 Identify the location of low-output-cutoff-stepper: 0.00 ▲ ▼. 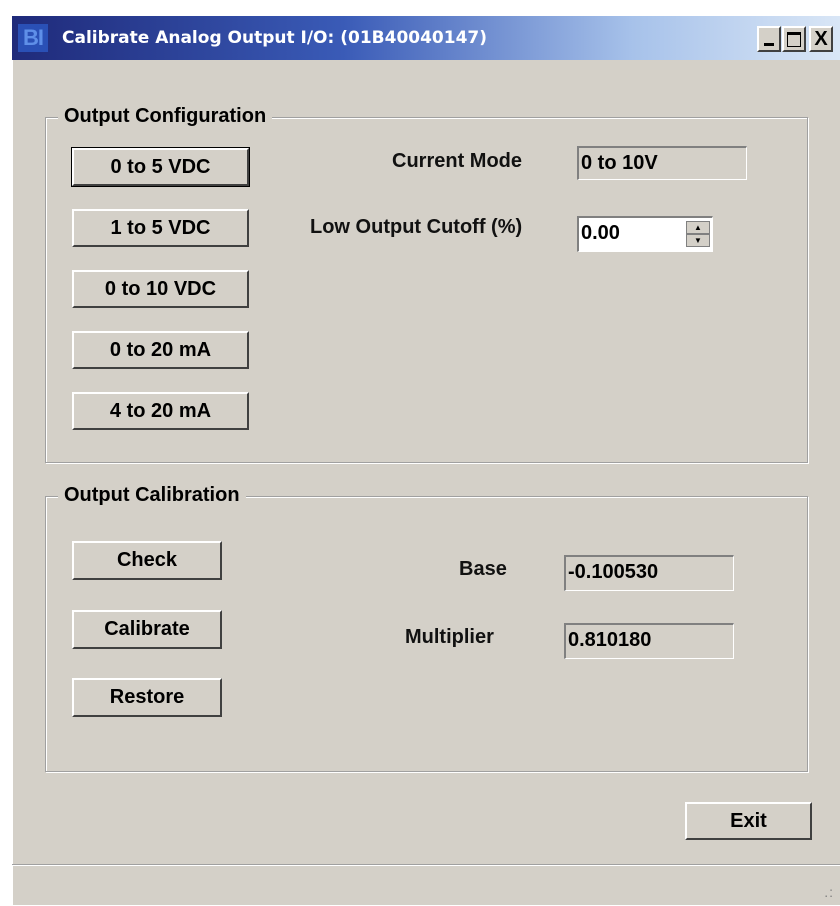
(645, 234).